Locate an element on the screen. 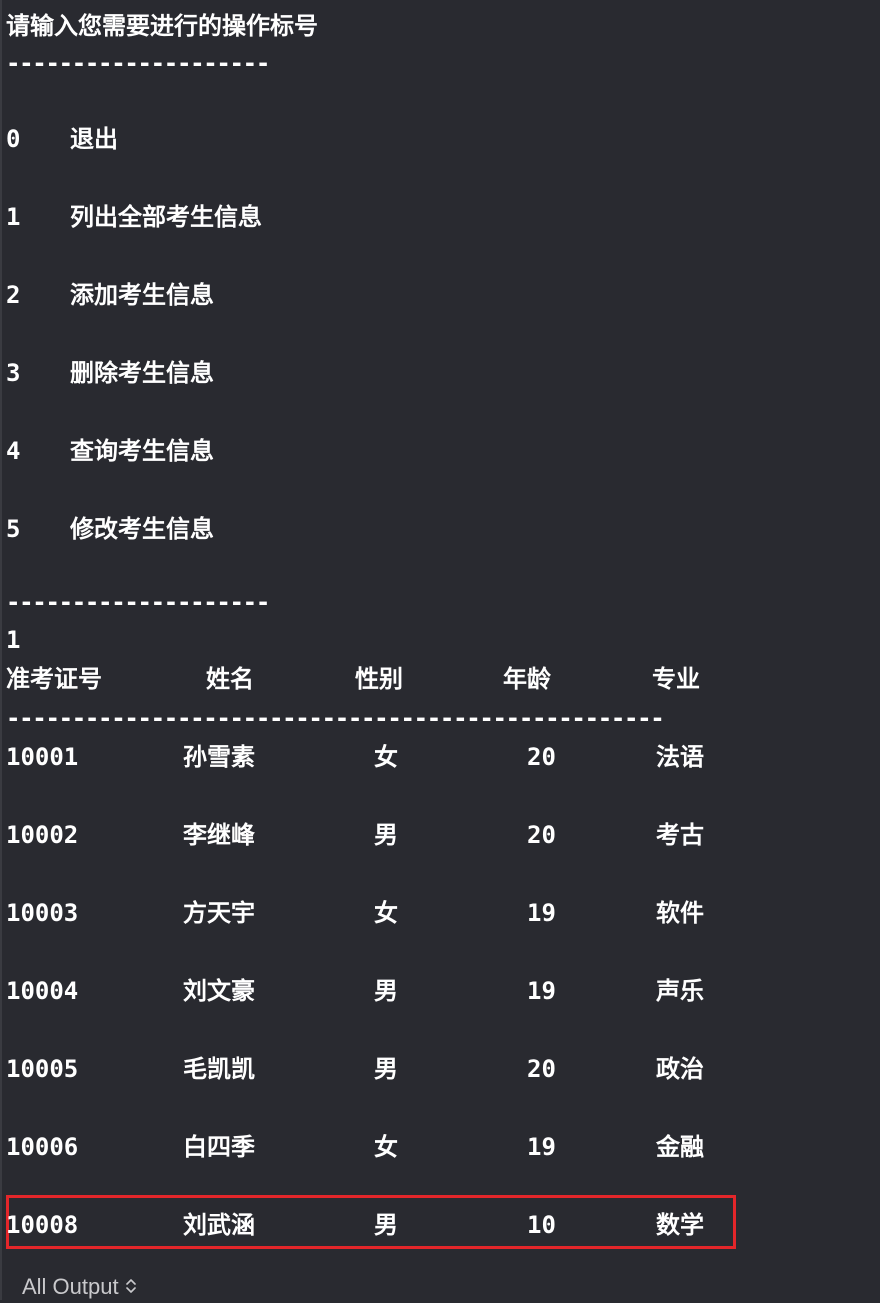 The image size is (880, 1303). cell-name: 刘武涵 is located at coordinates (219, 1225).